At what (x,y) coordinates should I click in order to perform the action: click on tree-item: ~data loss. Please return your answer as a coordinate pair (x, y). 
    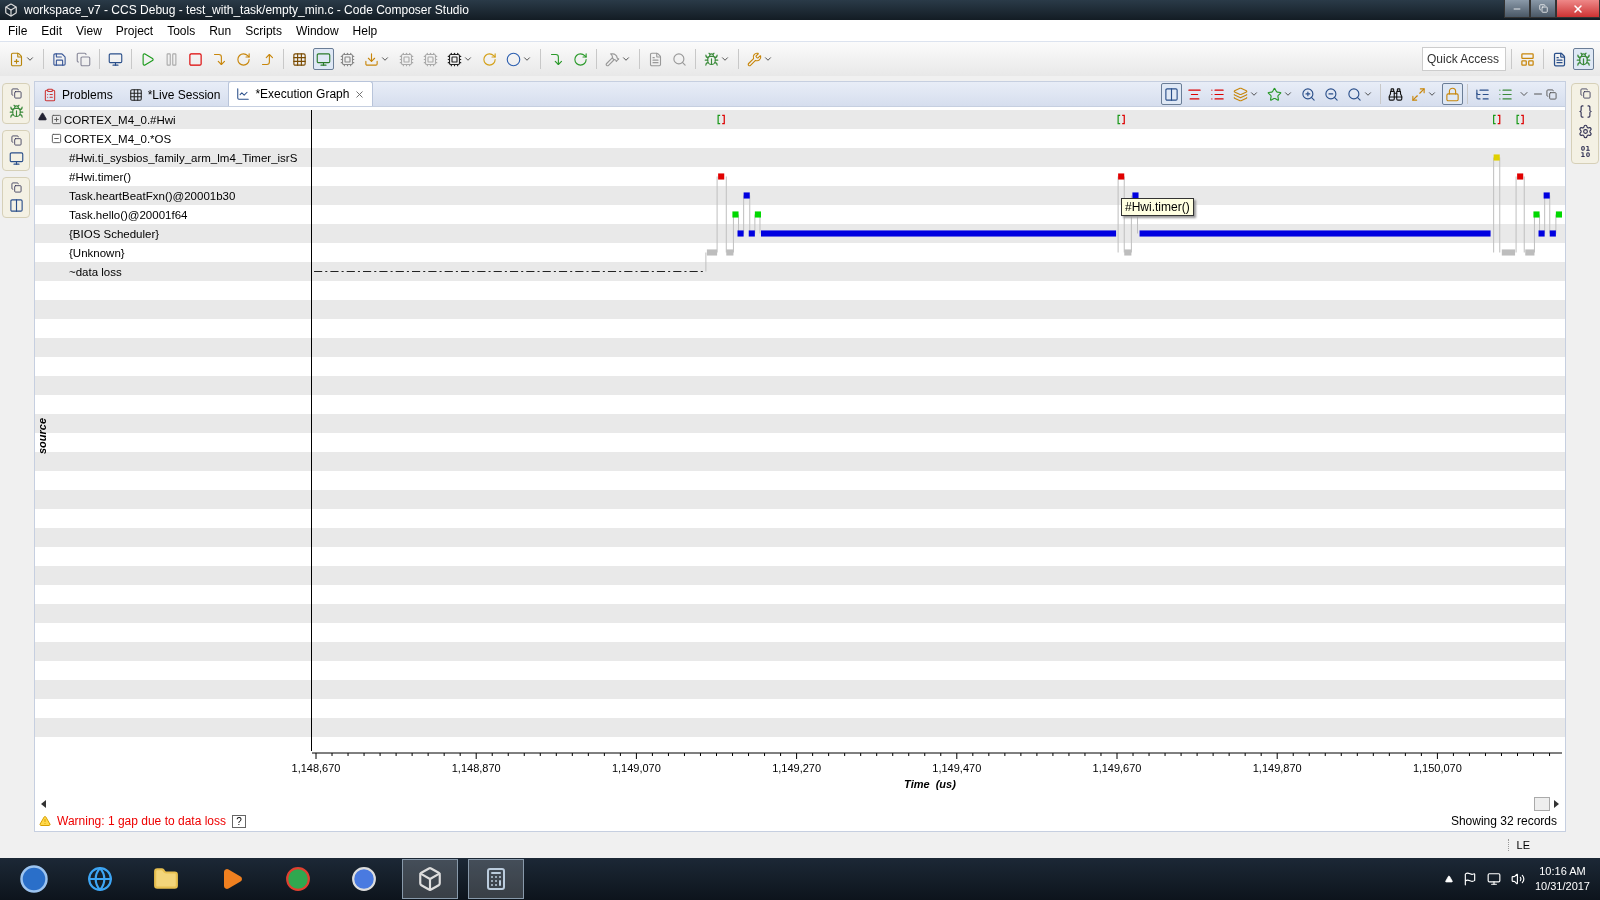
    Looking at the image, I should click on (95, 271).